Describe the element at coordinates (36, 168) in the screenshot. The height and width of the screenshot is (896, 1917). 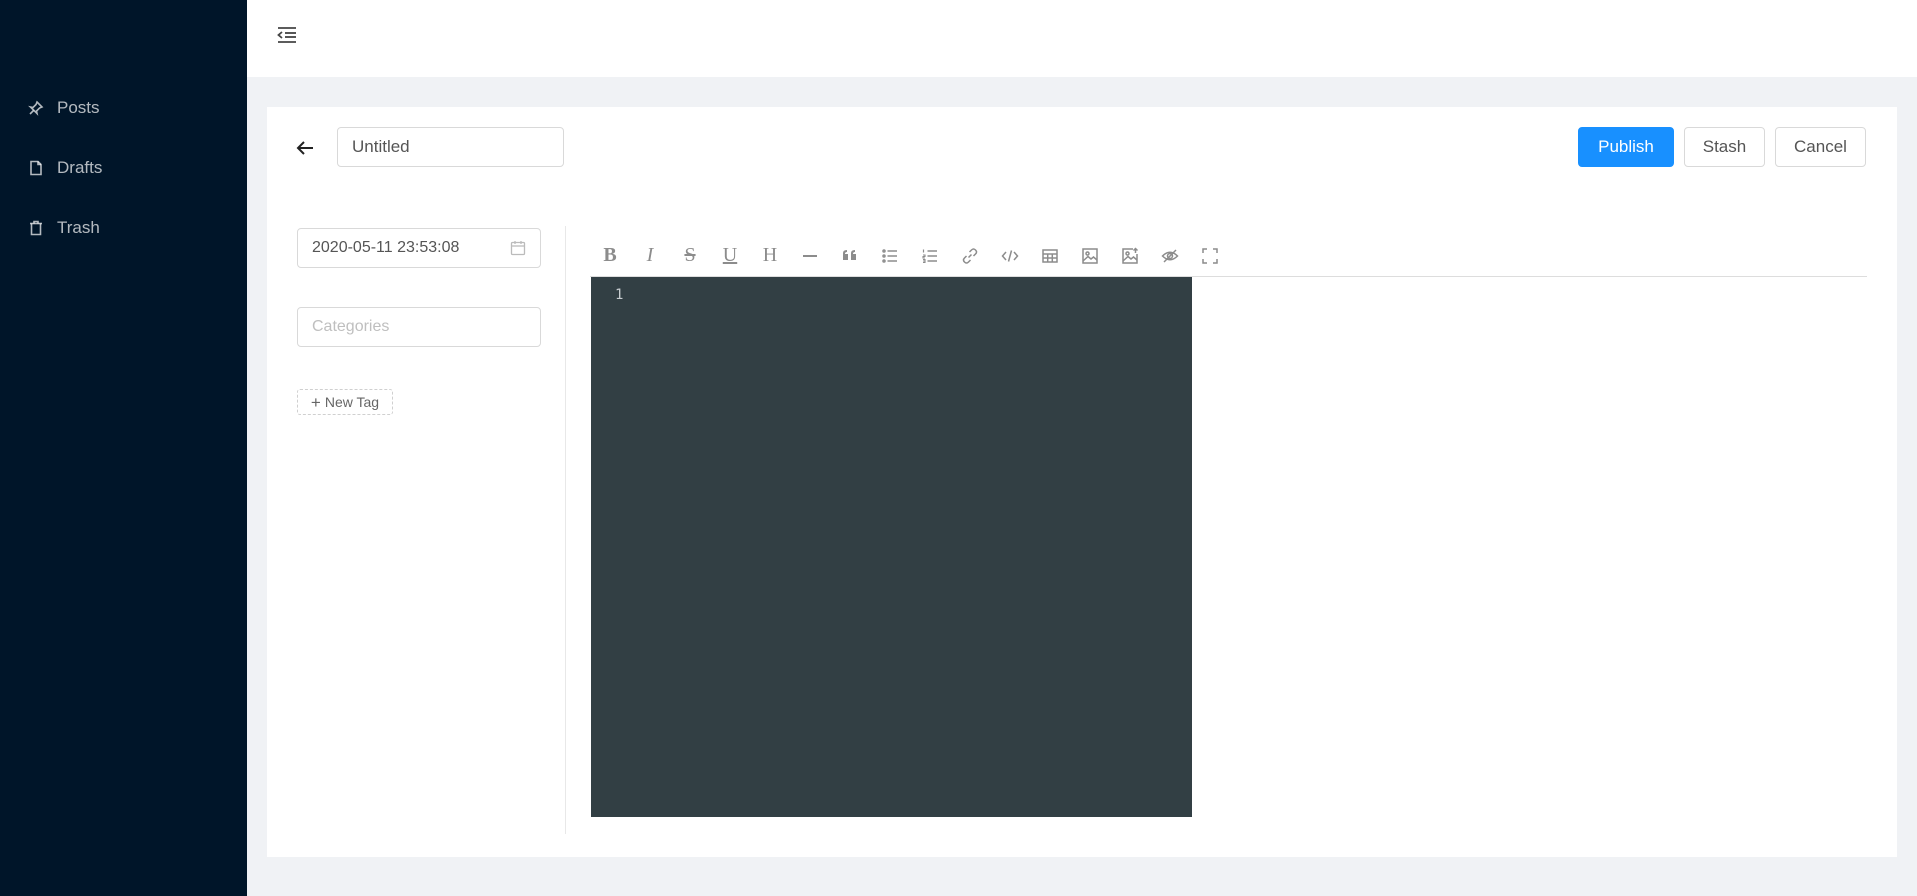
I see `file-icon` at that location.